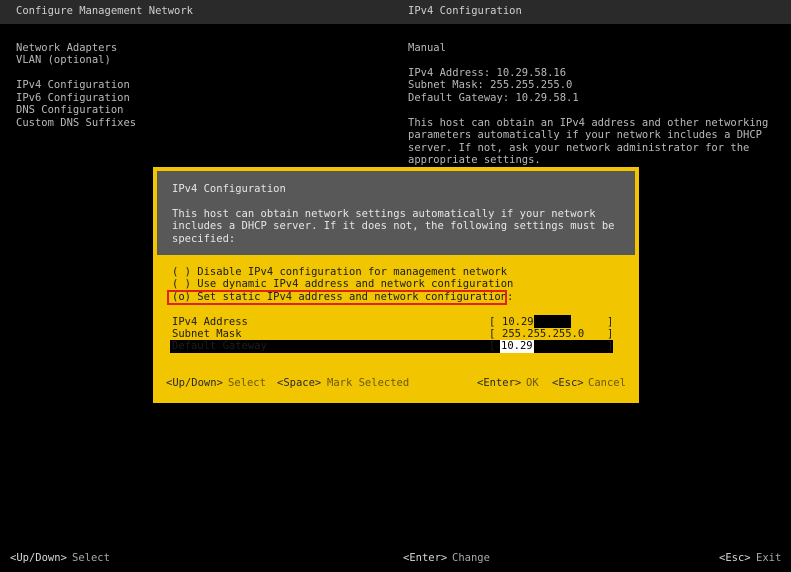  Describe the element at coordinates (73, 85) in the screenshot. I see `menu-item-ipv4-configuration: IPv4 Configuration` at that location.